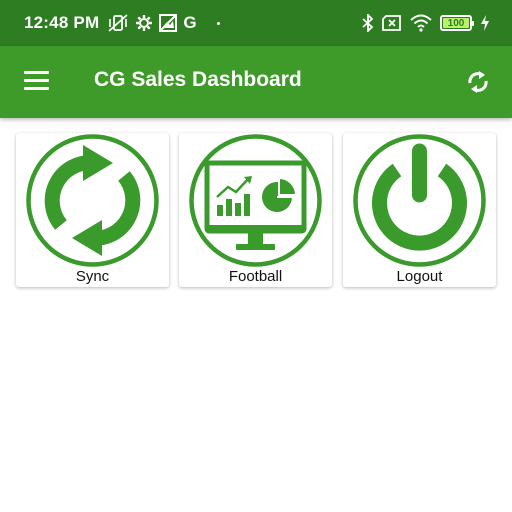 The image size is (512, 512). What do you see at coordinates (218, 23) in the screenshot?
I see `notification-dot` at bounding box center [218, 23].